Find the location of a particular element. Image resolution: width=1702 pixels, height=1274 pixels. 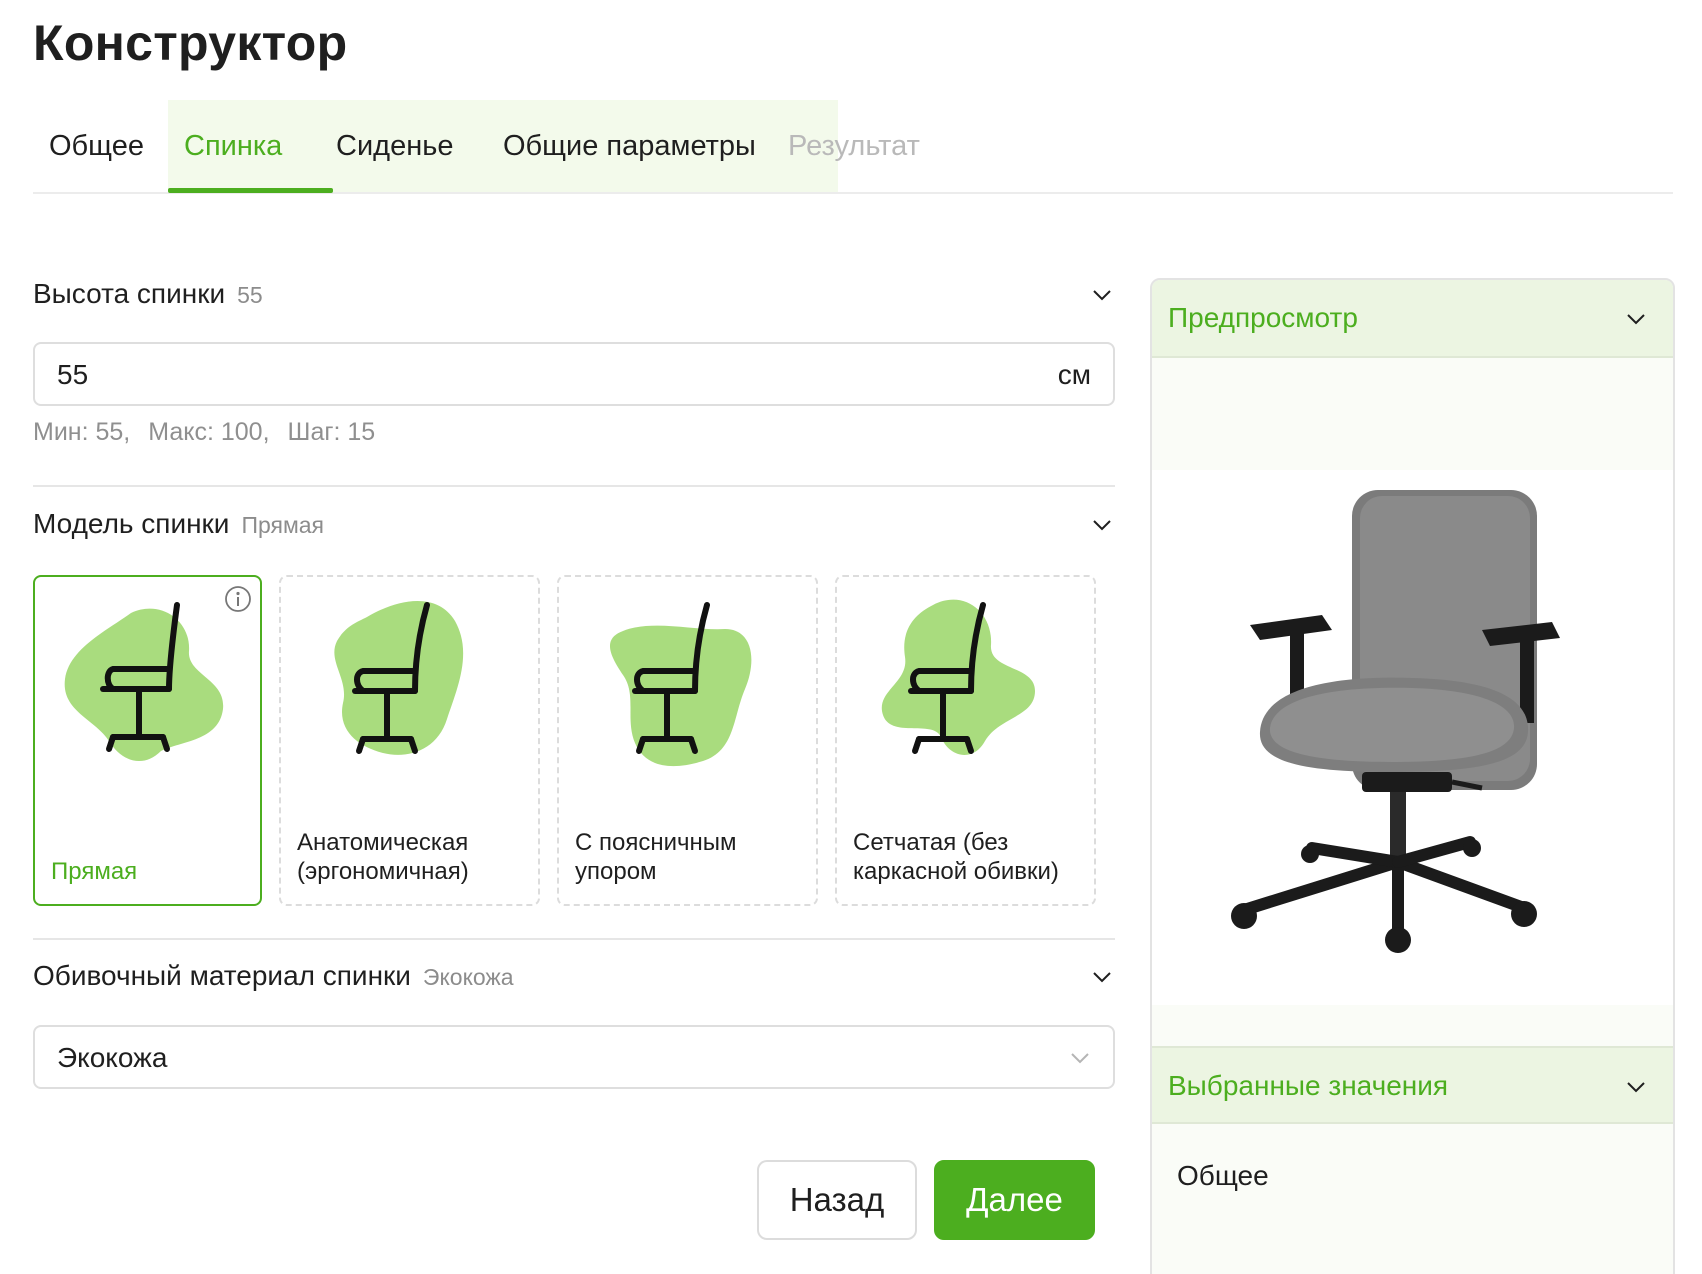

back-model-option-mesh: Сетчатая (без каркасной обивки) is located at coordinates (965, 740).